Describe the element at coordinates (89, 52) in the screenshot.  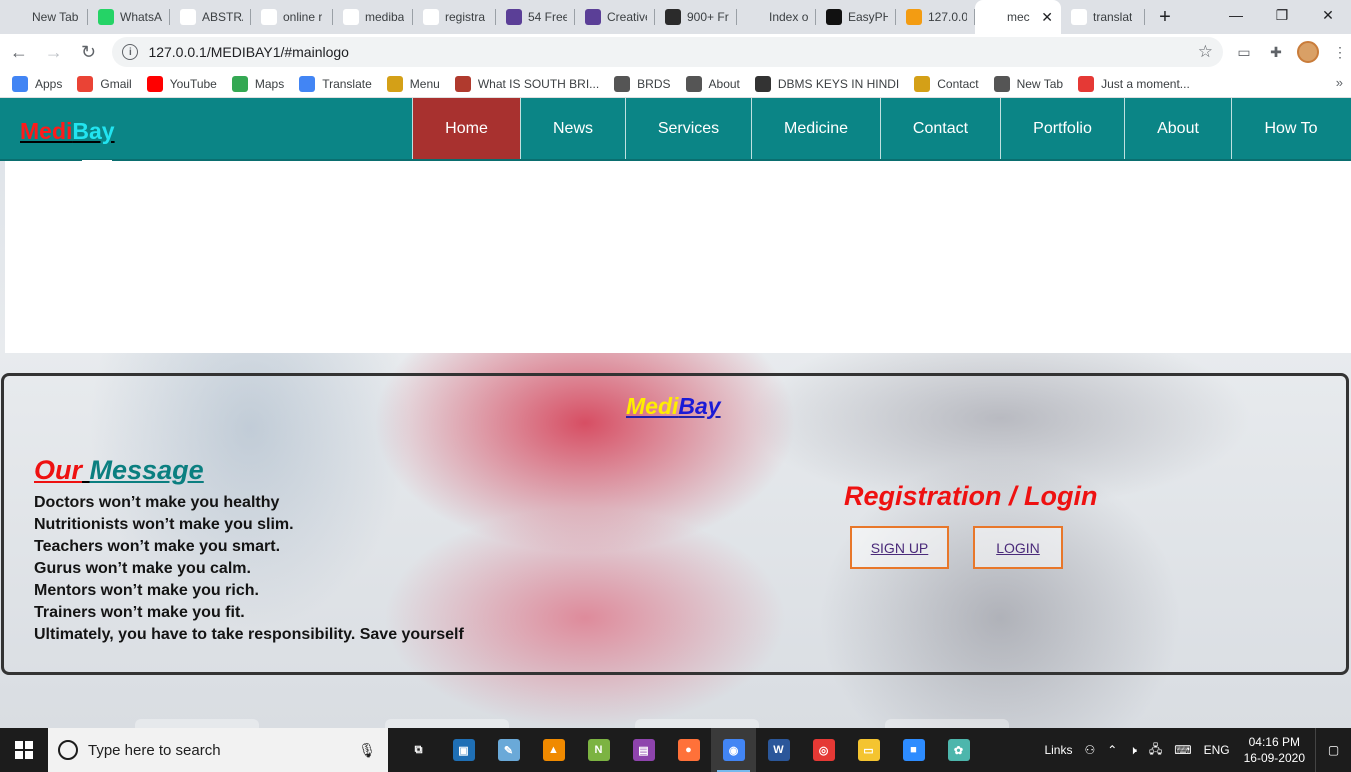
I see `reload-icon: ↻` at that location.